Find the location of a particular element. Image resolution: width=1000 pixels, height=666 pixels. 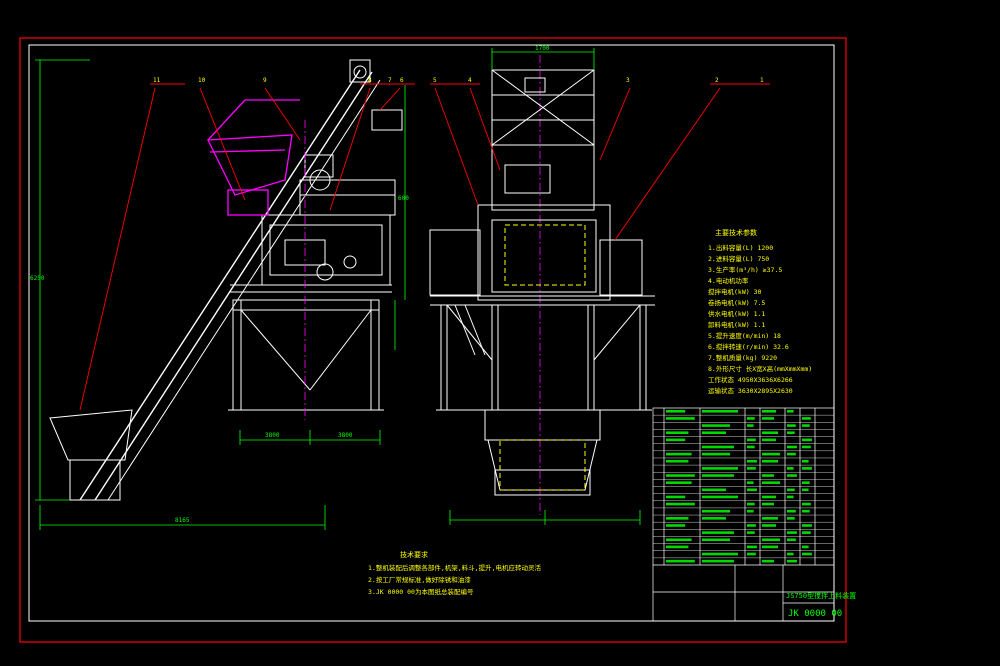

parts-list-rows is located at coordinates (743, 486).